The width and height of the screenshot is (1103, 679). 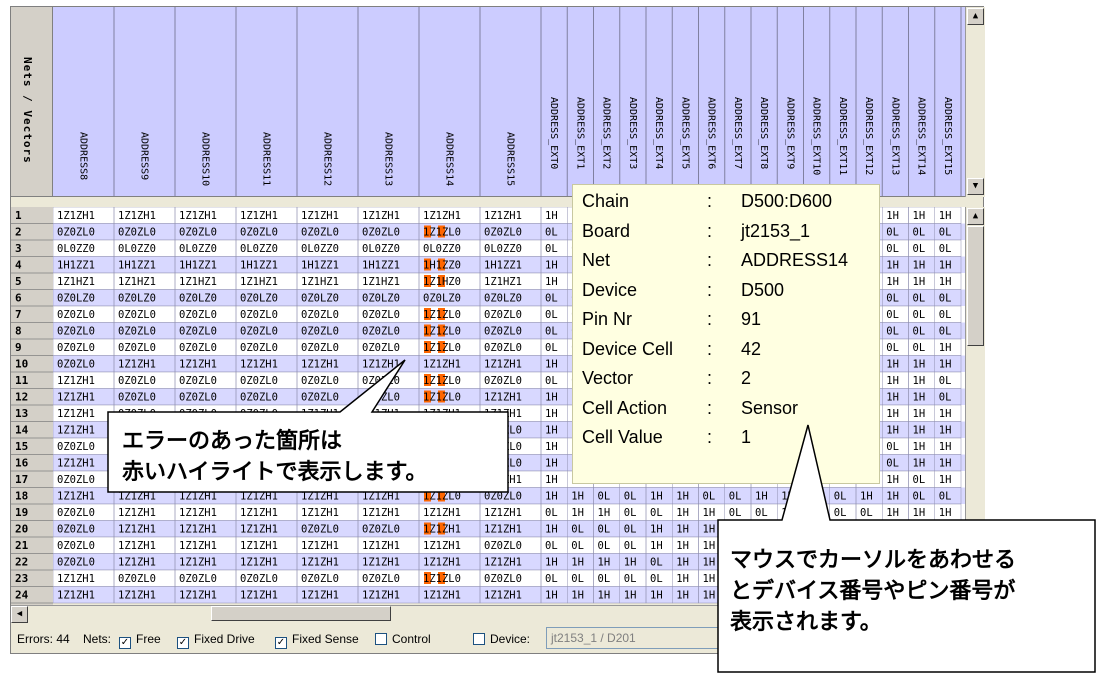 I want to click on table-cell: 1H1ZZ1, so click(x=381, y=266).